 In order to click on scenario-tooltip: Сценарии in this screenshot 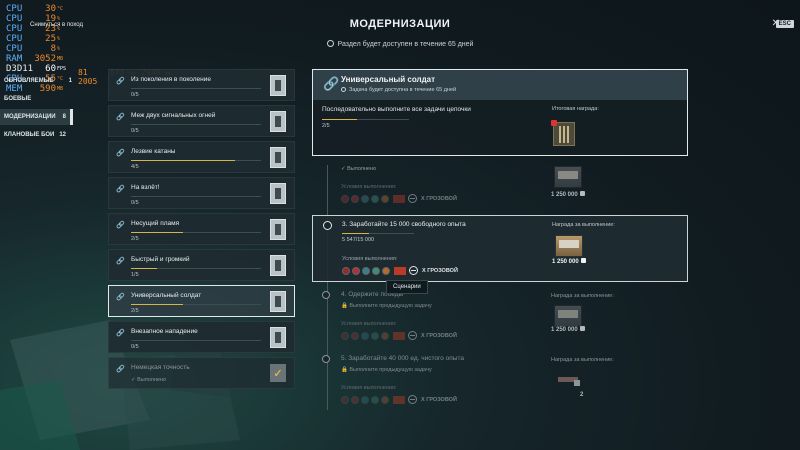, I will do `click(407, 287)`.